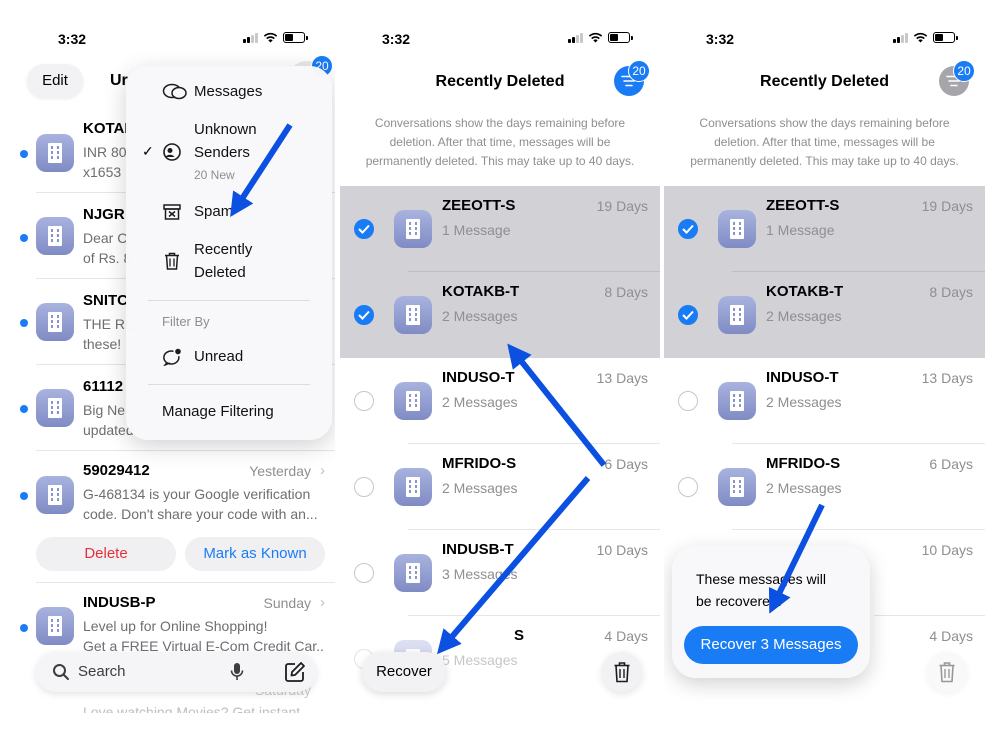  What do you see at coordinates (951, 636) in the screenshot?
I see `days-remaining: 4 Days` at bounding box center [951, 636].